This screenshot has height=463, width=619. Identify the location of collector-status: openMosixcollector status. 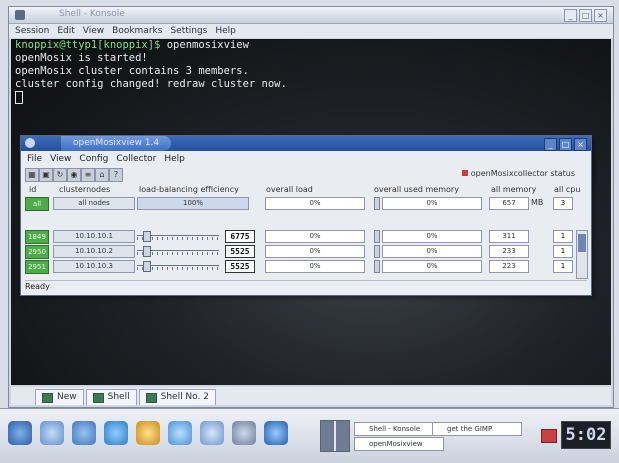
(518, 173).